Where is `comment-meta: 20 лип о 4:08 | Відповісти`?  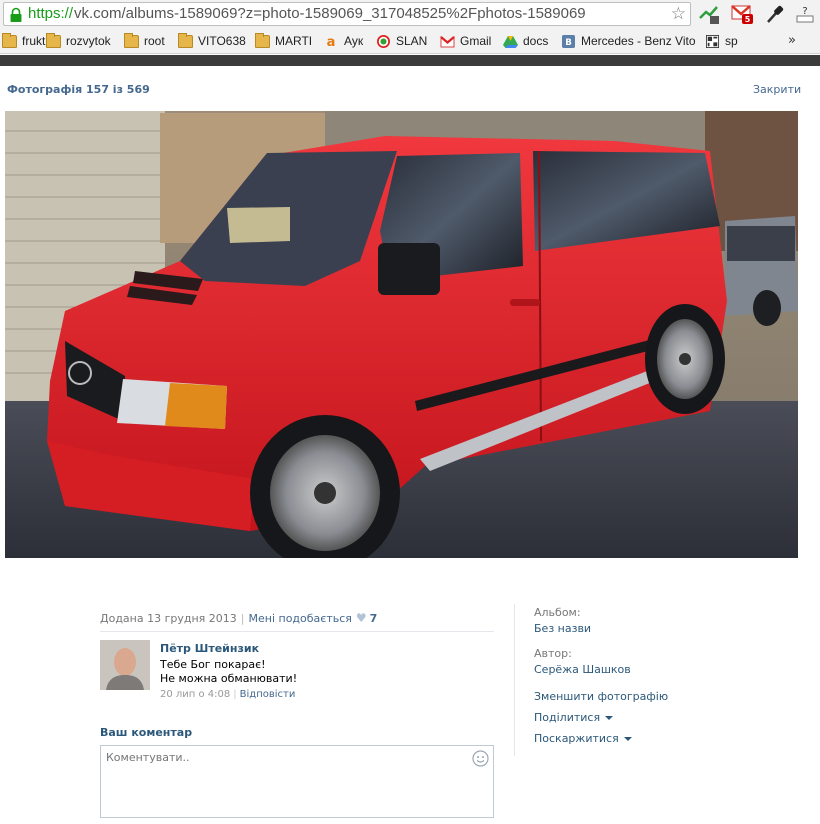 comment-meta: 20 лип о 4:08 | Відповісти is located at coordinates (227, 694).